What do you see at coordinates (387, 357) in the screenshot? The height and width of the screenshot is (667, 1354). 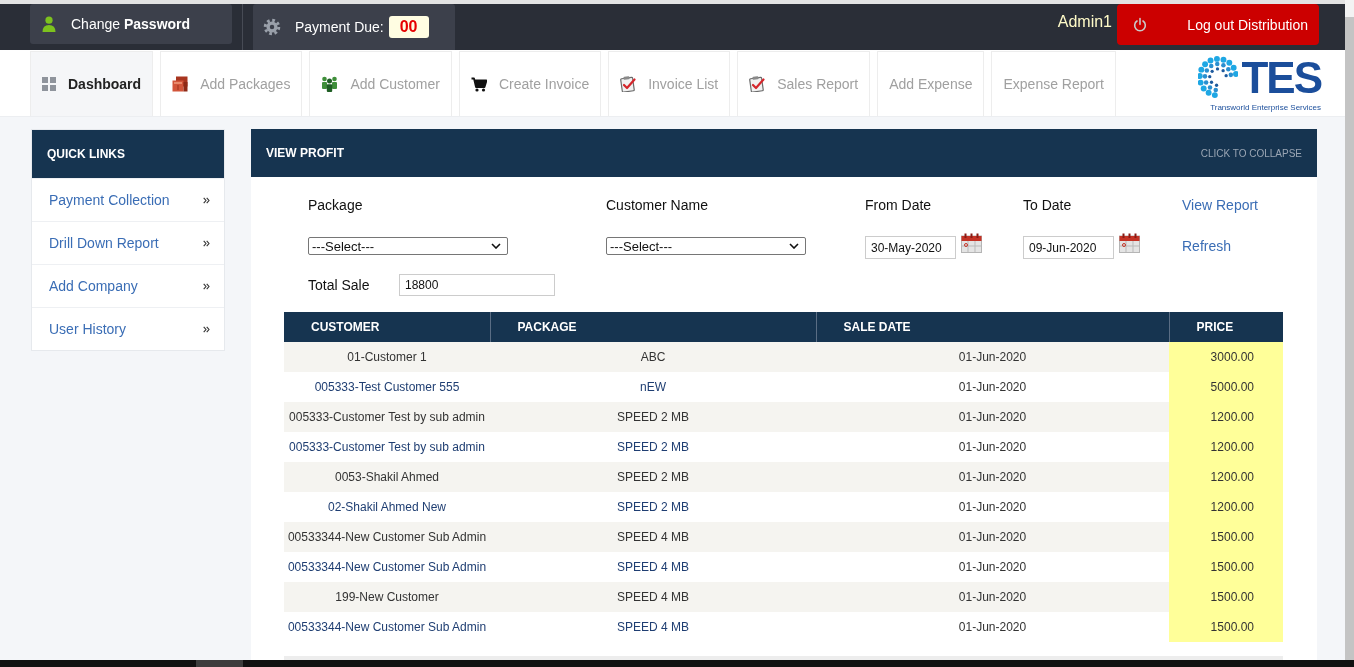 I see `table-cell: 01-Customer 1` at bounding box center [387, 357].